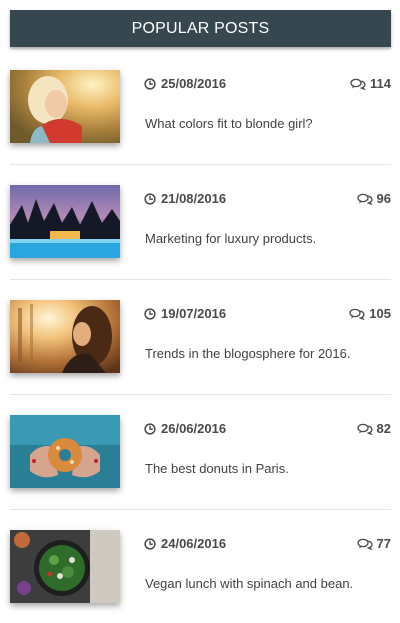 The height and width of the screenshot is (623, 400). What do you see at coordinates (383, 543) in the screenshot?
I see `post-comment-count-text: 77` at bounding box center [383, 543].